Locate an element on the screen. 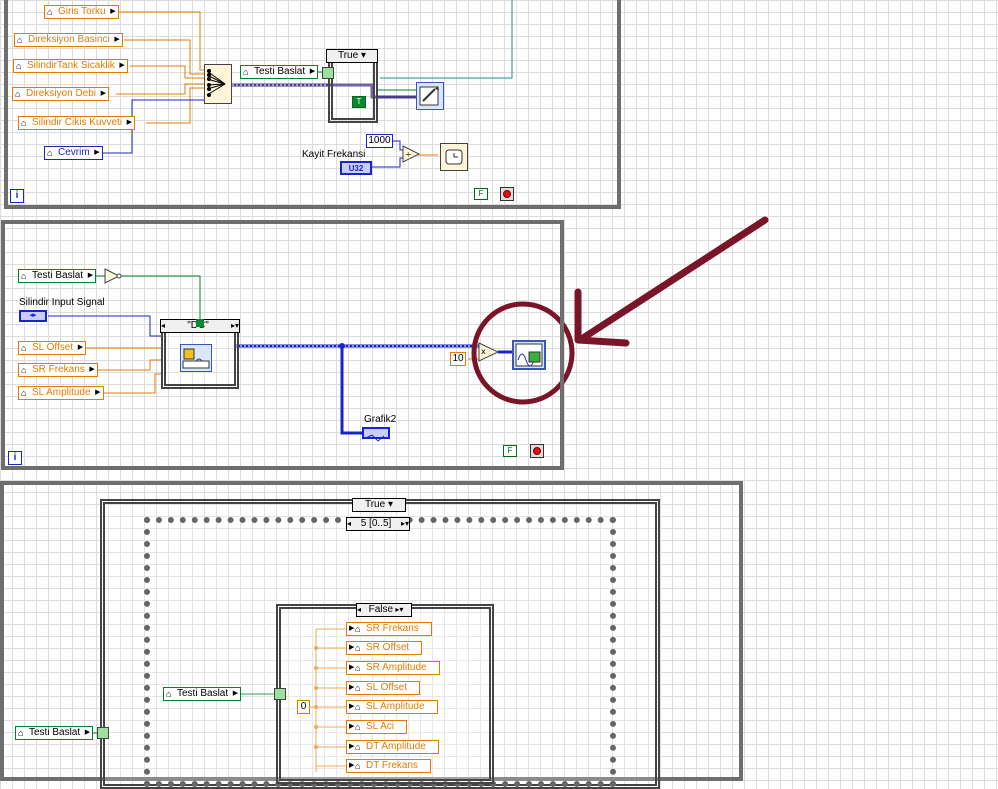 The image size is (998, 789). daq-write-vi is located at coordinates (529, 355).